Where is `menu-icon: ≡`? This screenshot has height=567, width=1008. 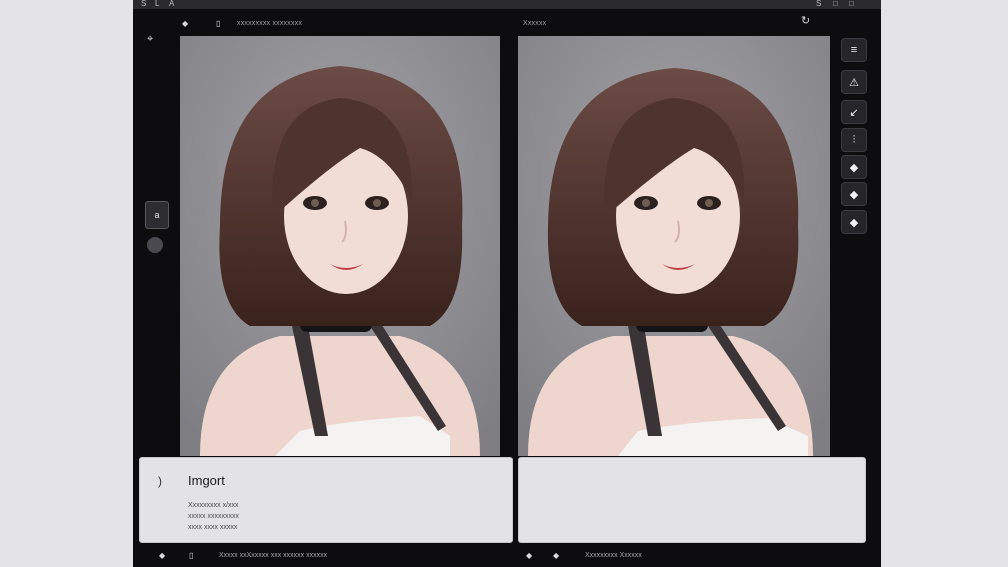 menu-icon: ≡ is located at coordinates (854, 50).